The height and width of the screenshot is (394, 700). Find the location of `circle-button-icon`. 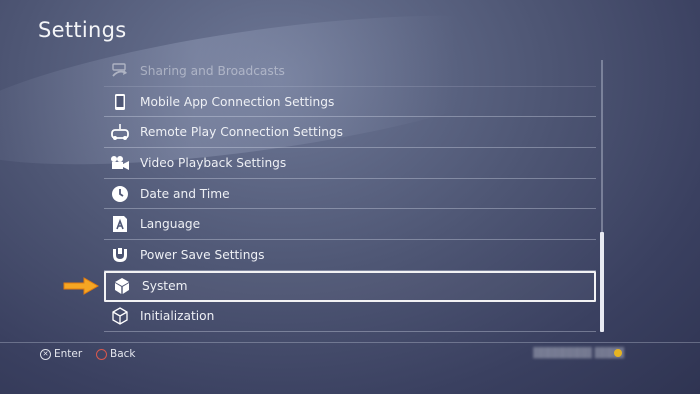

circle-button-icon is located at coordinates (101, 354).